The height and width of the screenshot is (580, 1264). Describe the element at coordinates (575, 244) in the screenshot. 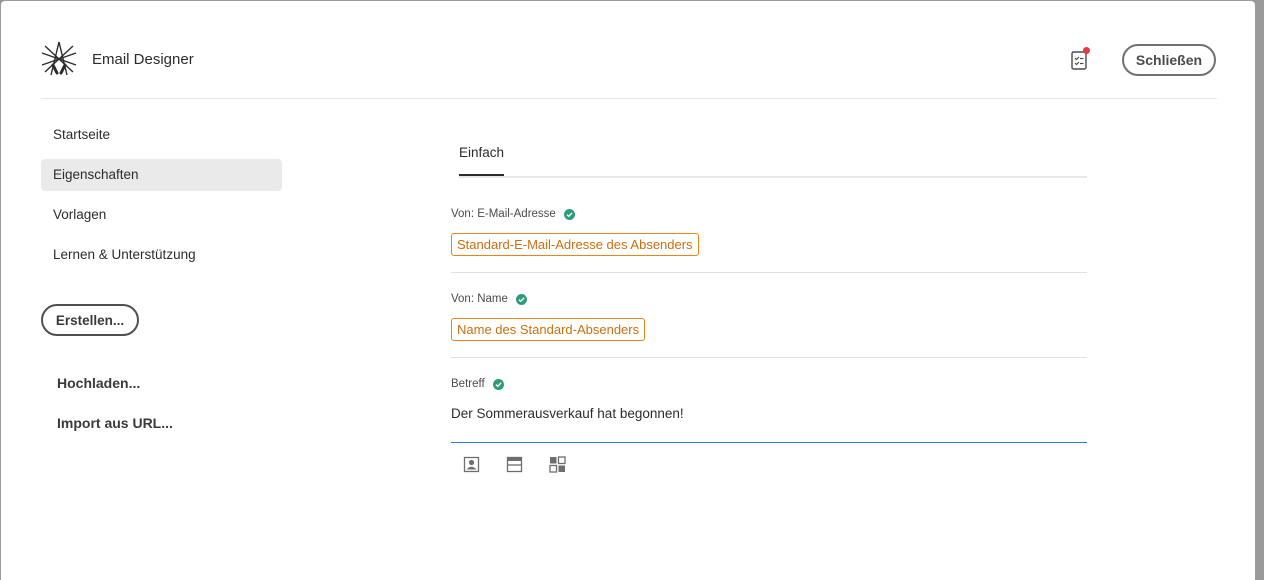

I see `from-email-token: Standard-E-Mail-Adresse des Absenders` at that location.